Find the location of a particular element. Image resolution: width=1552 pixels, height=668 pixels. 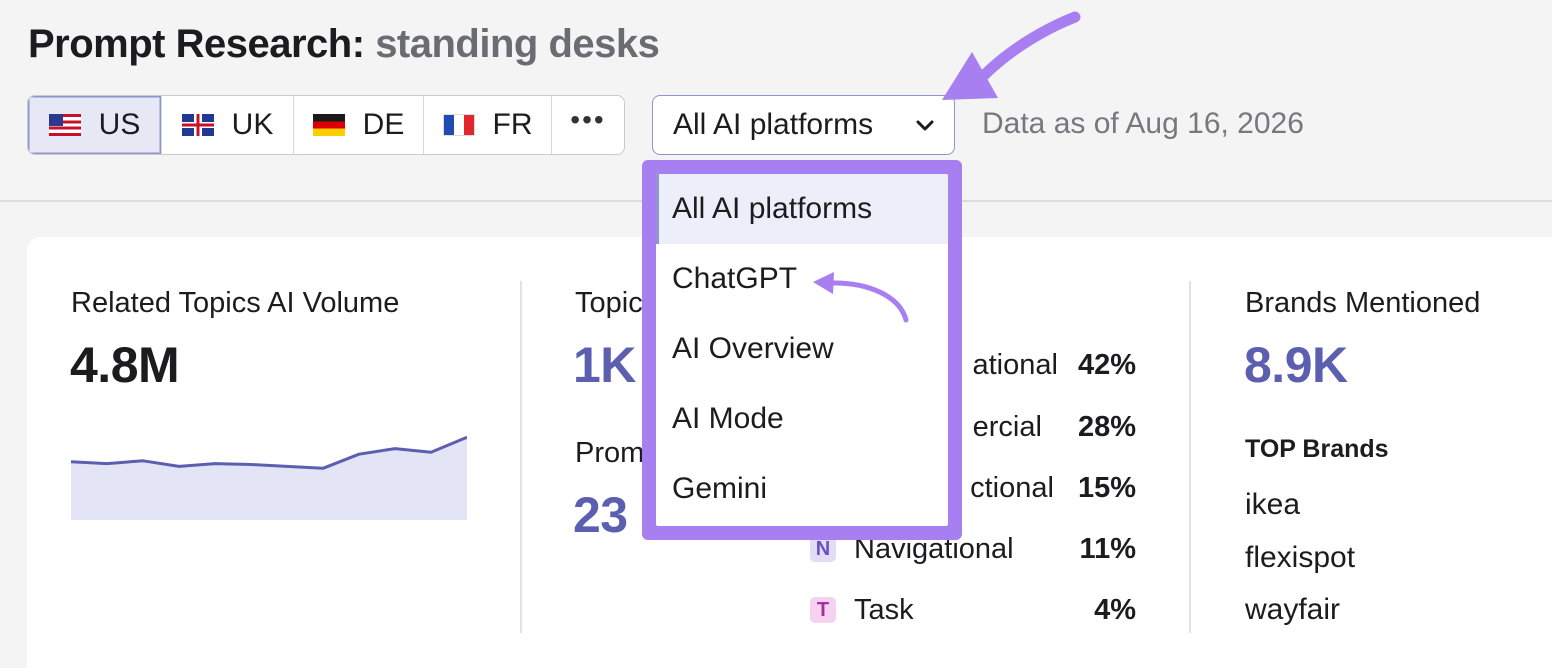

dropdown-option-gemini: Gemini is located at coordinates (802, 489).